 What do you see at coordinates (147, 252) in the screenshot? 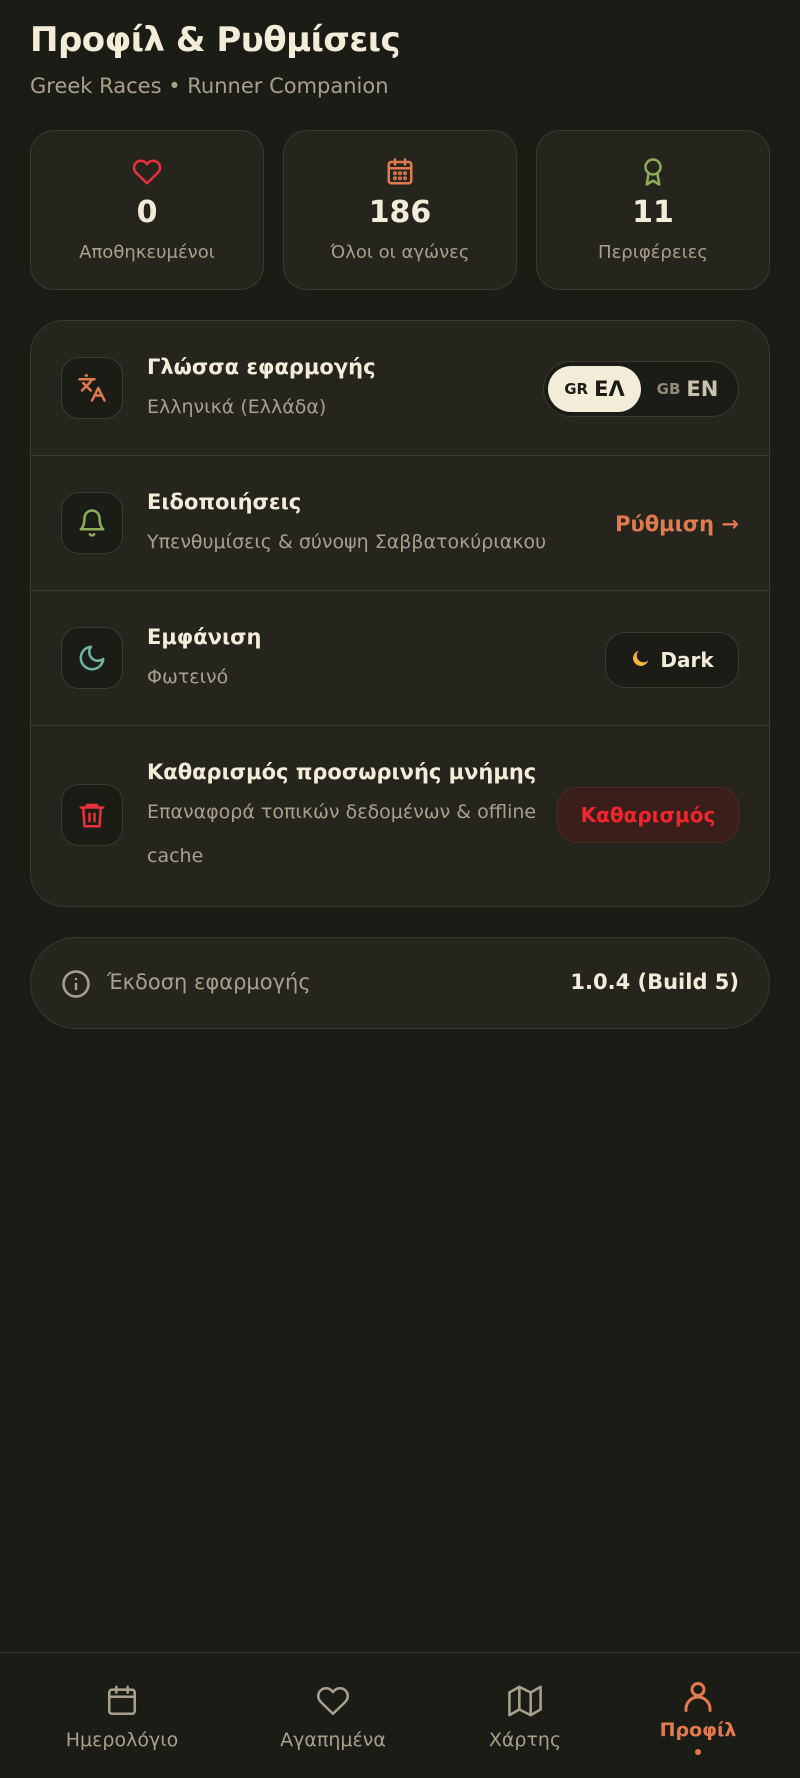
I see `stat-label: Αποθηκευμένοι` at bounding box center [147, 252].